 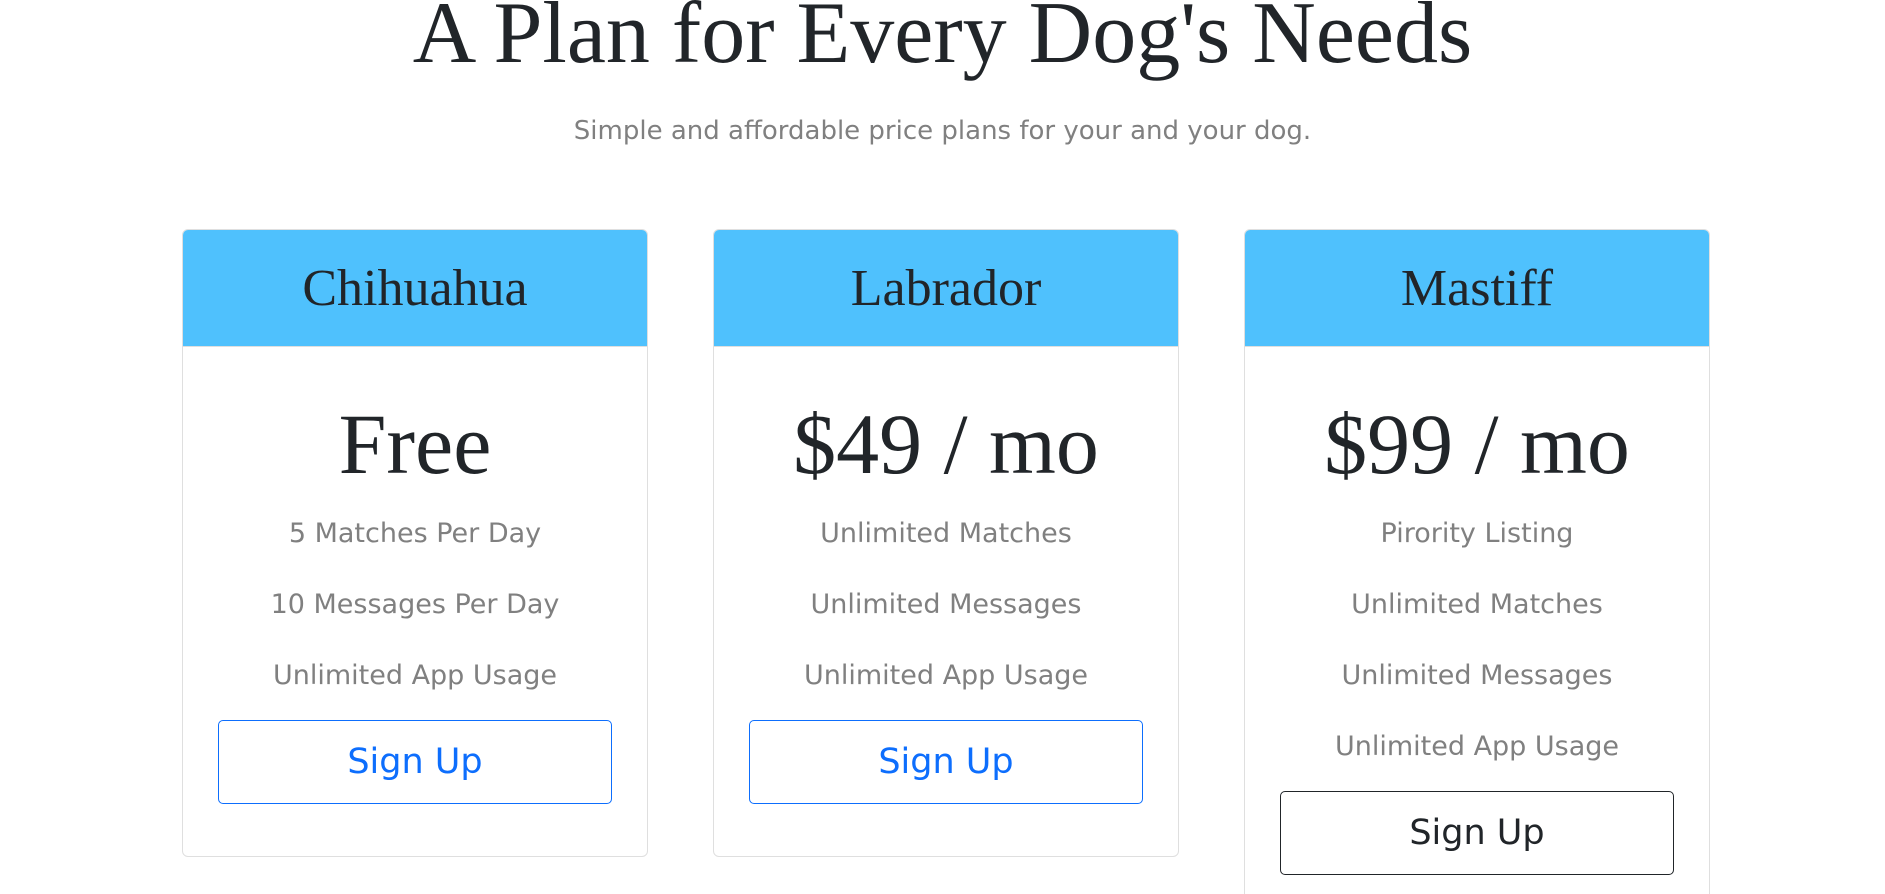 I want to click on plan-name: Mastiff, so click(x=1477, y=288).